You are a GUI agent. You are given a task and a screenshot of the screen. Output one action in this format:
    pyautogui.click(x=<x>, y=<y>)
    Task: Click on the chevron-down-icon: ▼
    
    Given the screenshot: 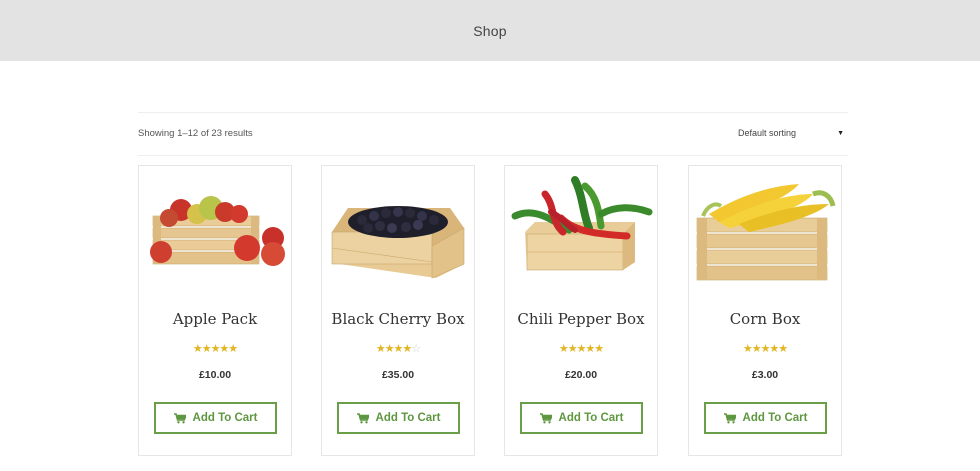 What is the action you would take?
    pyautogui.click(x=840, y=133)
    